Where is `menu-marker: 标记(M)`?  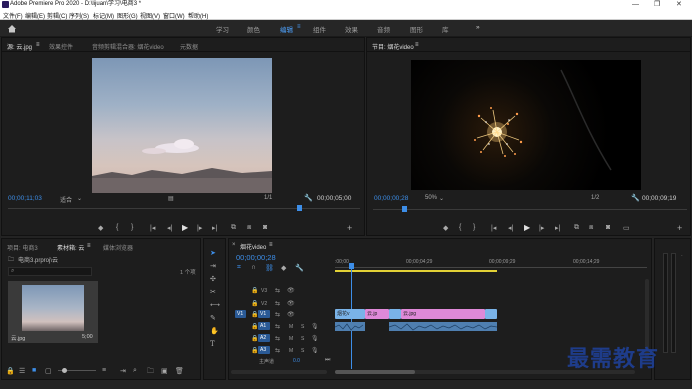
menu-marker: 标记(M) is located at coordinates (103, 15).